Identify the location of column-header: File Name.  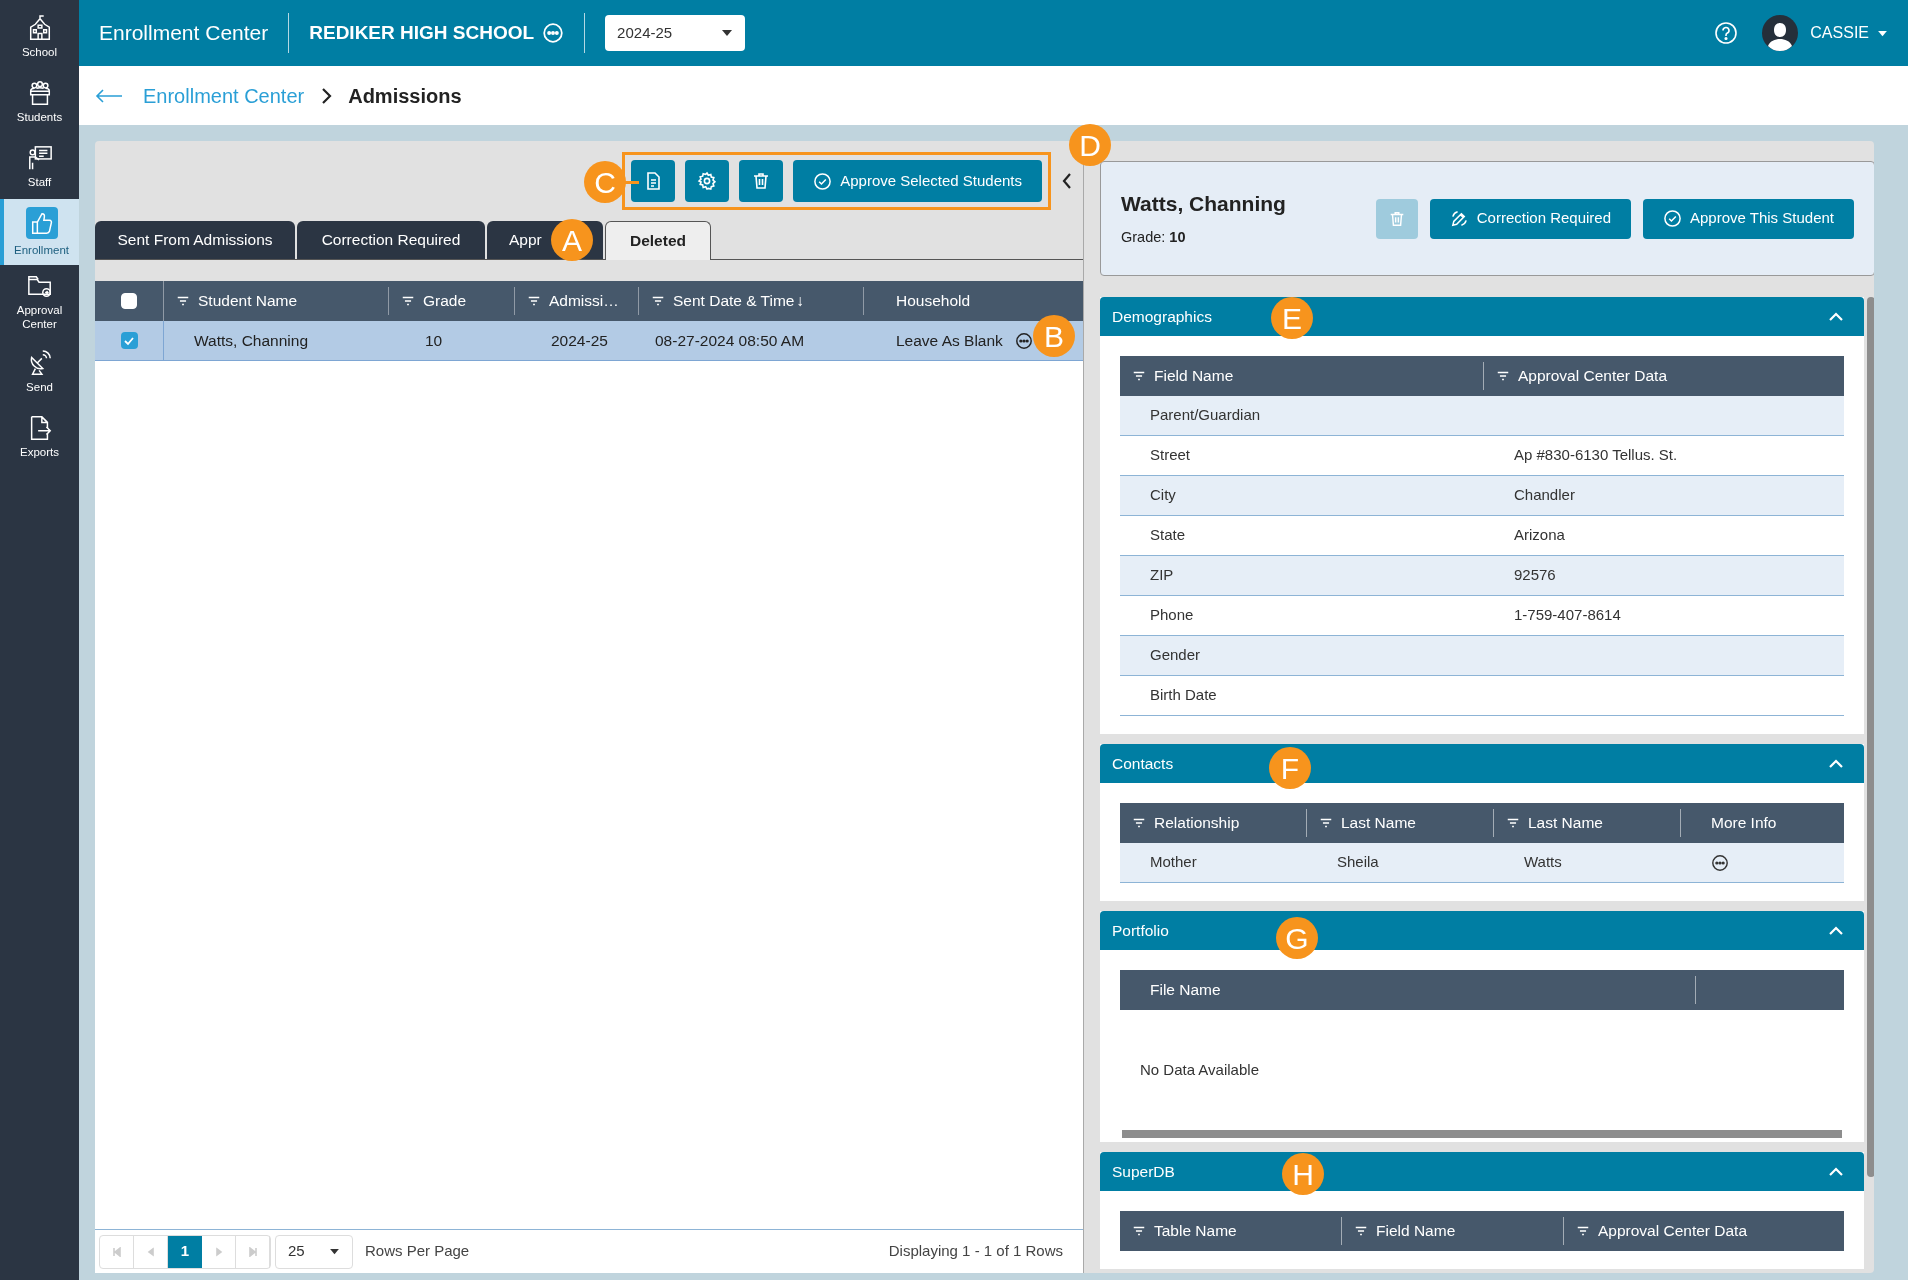
(1185, 990).